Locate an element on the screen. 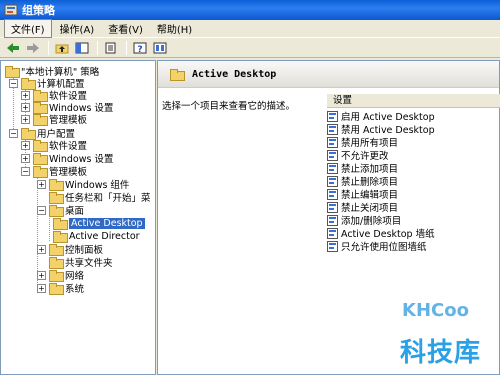  setting-label: 禁止关闭项目 is located at coordinates (370, 208).